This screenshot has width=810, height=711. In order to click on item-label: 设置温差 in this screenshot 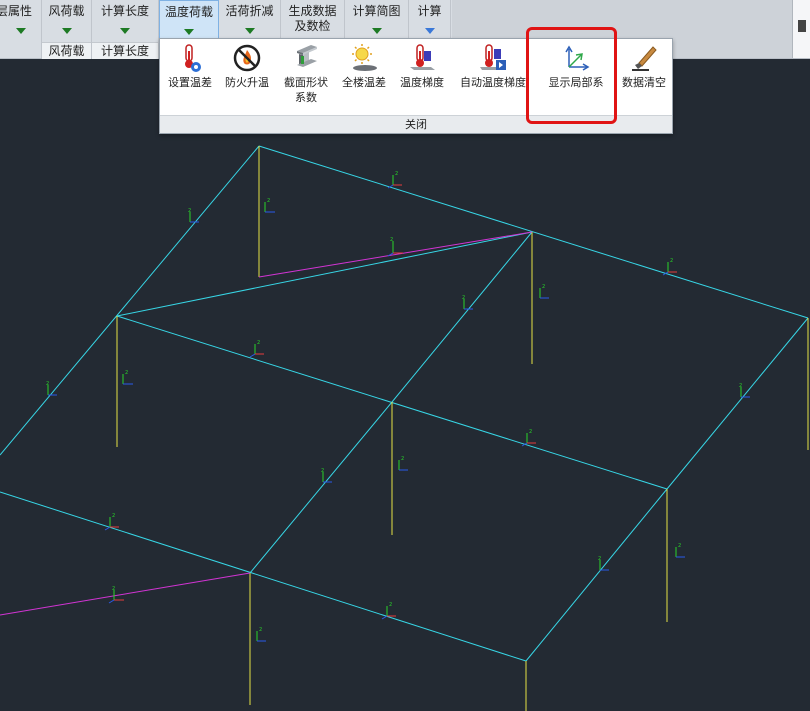, I will do `click(190, 82)`.